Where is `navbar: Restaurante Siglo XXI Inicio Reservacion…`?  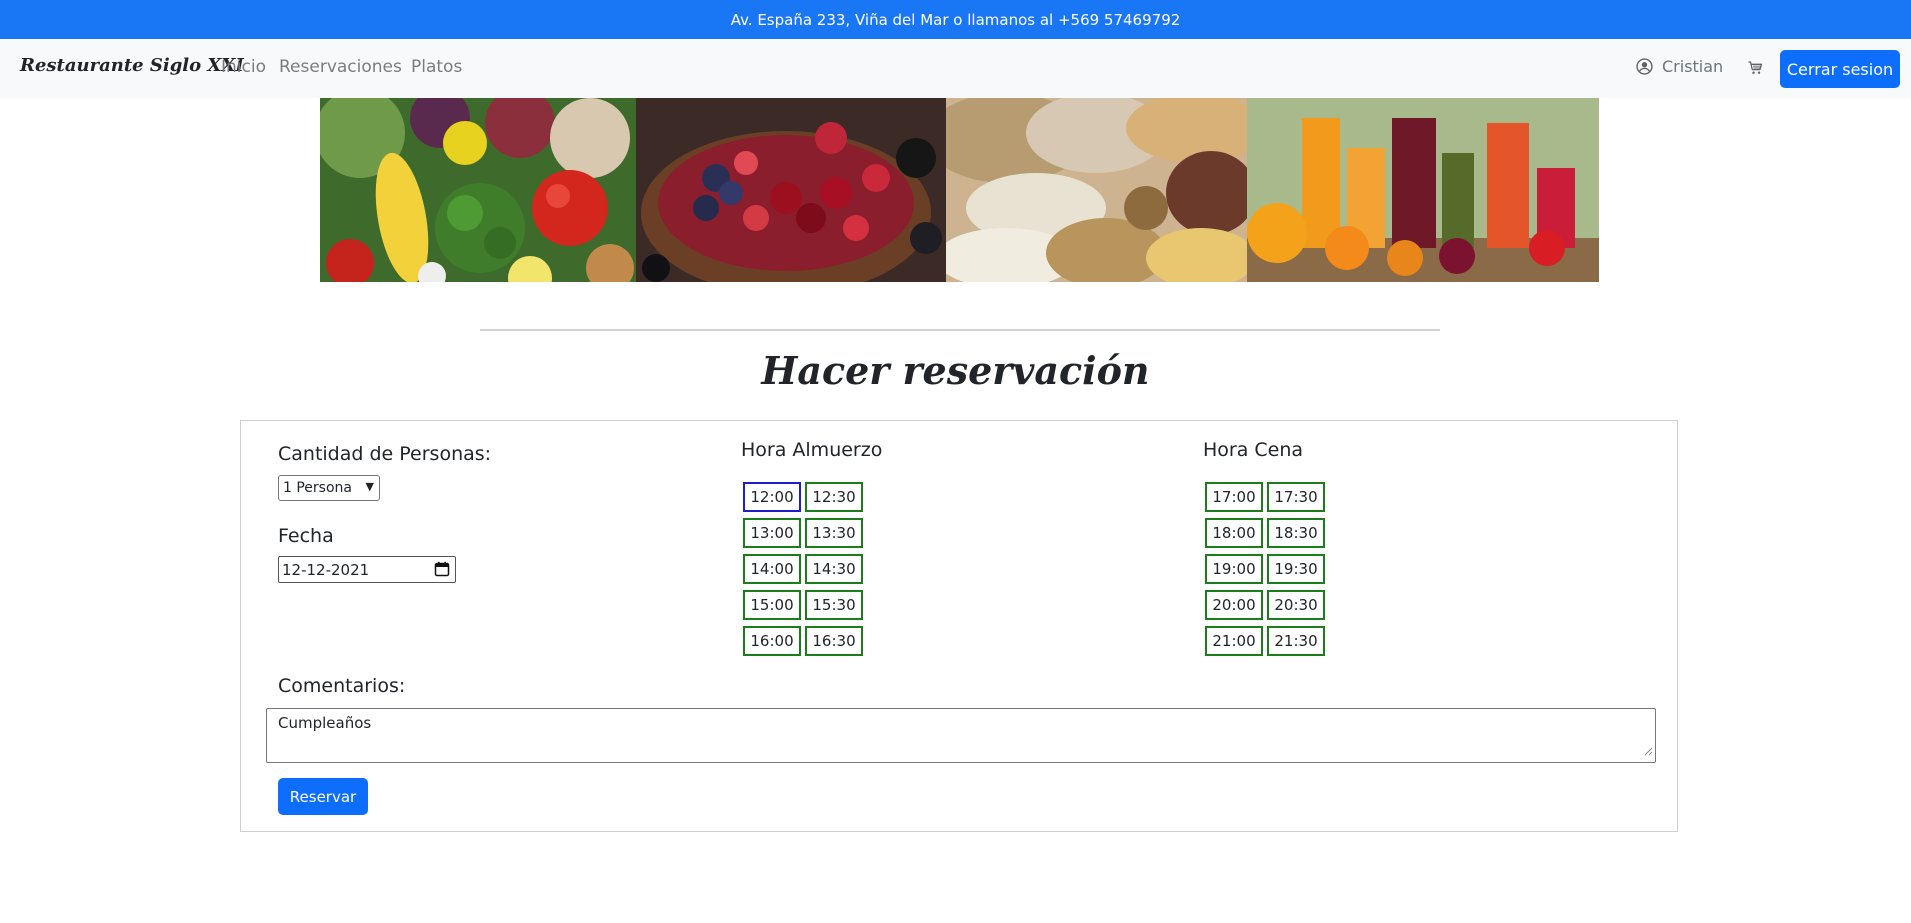
navbar: Restaurante Siglo XXI Inicio Reservacion… is located at coordinates (955, 68).